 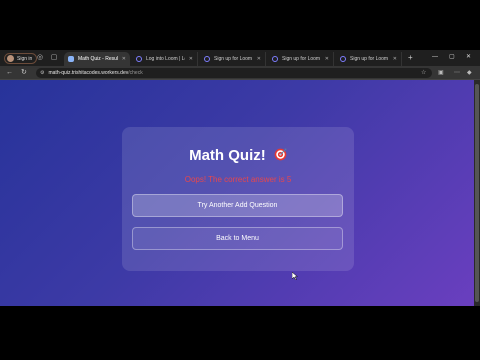 I want to click on avatar, so click(x=10, y=58).